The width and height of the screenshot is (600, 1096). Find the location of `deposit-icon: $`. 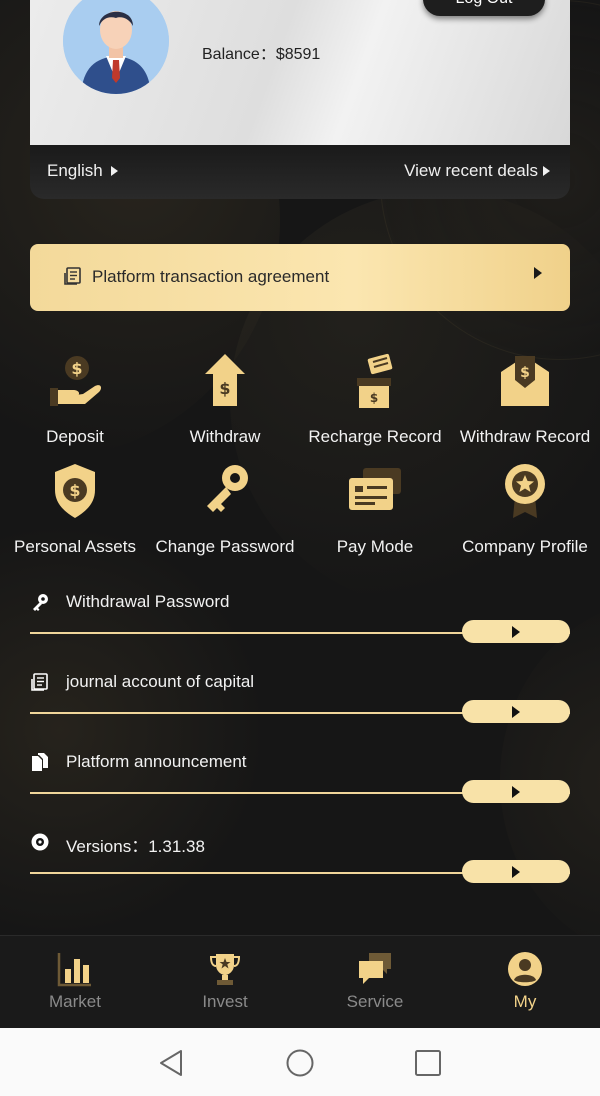

deposit-icon: $ is located at coordinates (76, 381).